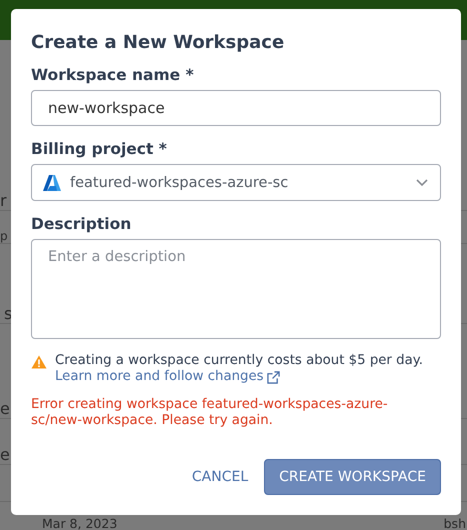 Image resolution: width=467 pixels, height=530 pixels. Describe the element at coordinates (4, 236) in the screenshot. I see `background-text: p` at that location.